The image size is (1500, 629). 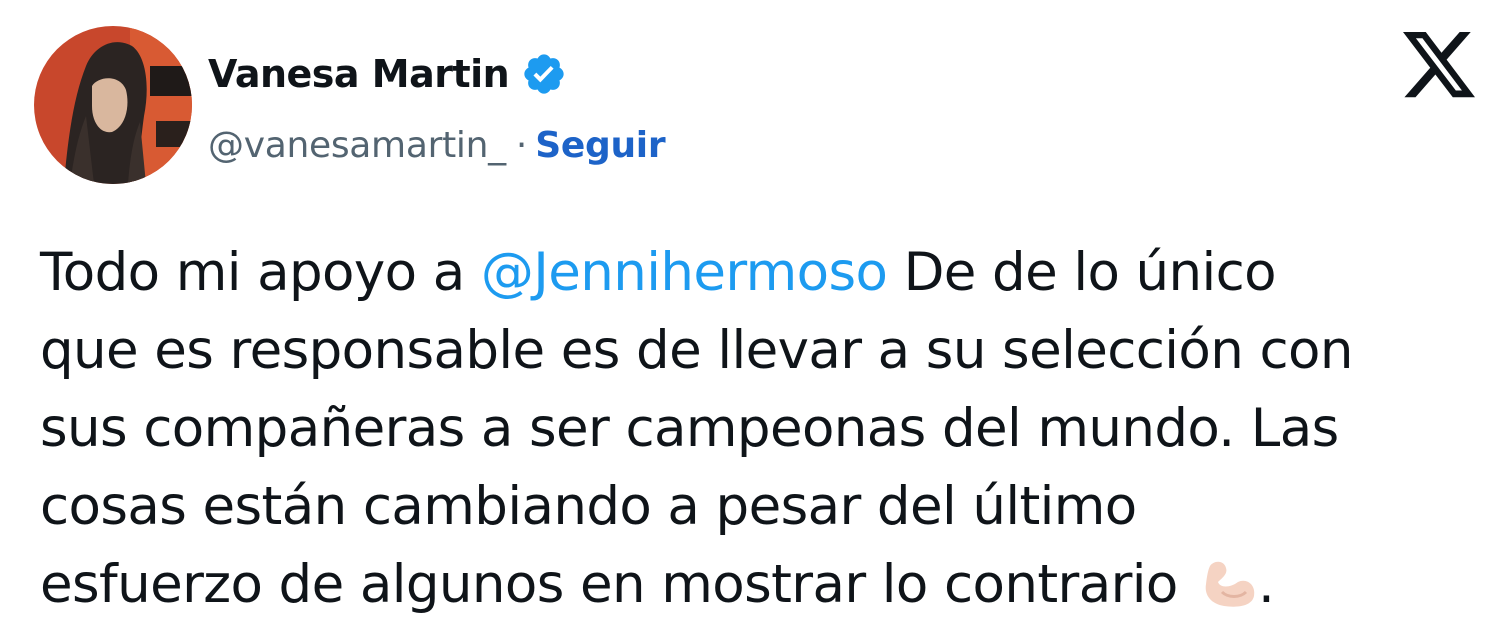 What do you see at coordinates (1266, 584) in the screenshot?
I see `tweet-text-segment: .` at bounding box center [1266, 584].